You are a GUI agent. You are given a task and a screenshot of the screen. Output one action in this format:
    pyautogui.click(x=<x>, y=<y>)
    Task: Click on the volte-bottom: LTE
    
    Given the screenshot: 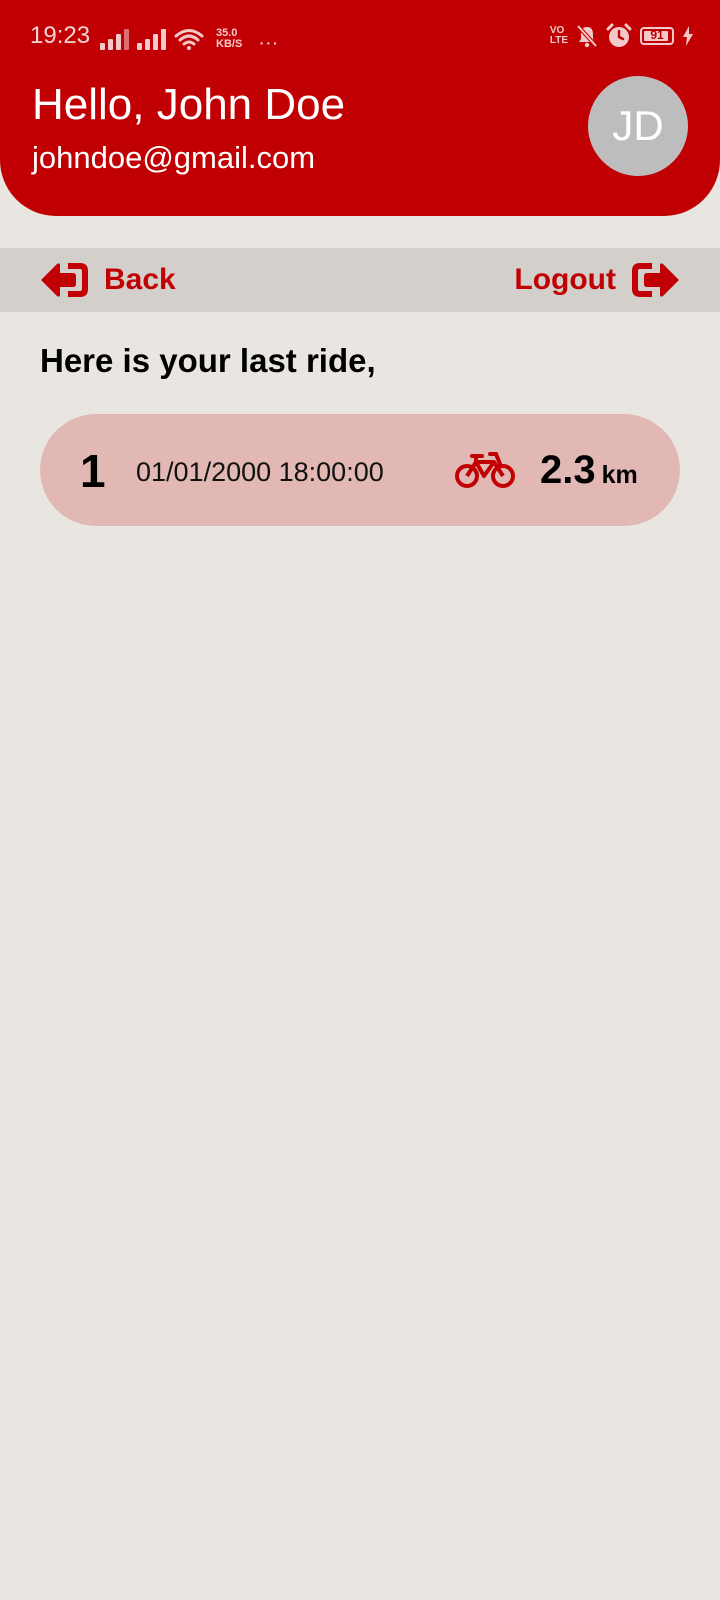 What is the action you would take?
    pyautogui.click(x=558, y=40)
    